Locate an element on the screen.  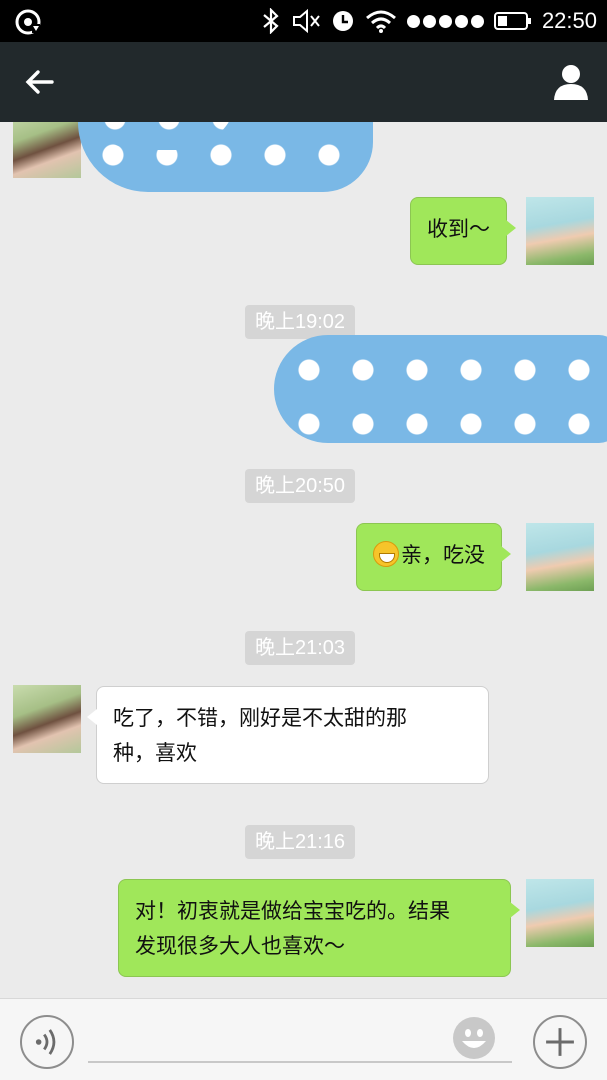
message-input is located at coordinates (300, 1062).